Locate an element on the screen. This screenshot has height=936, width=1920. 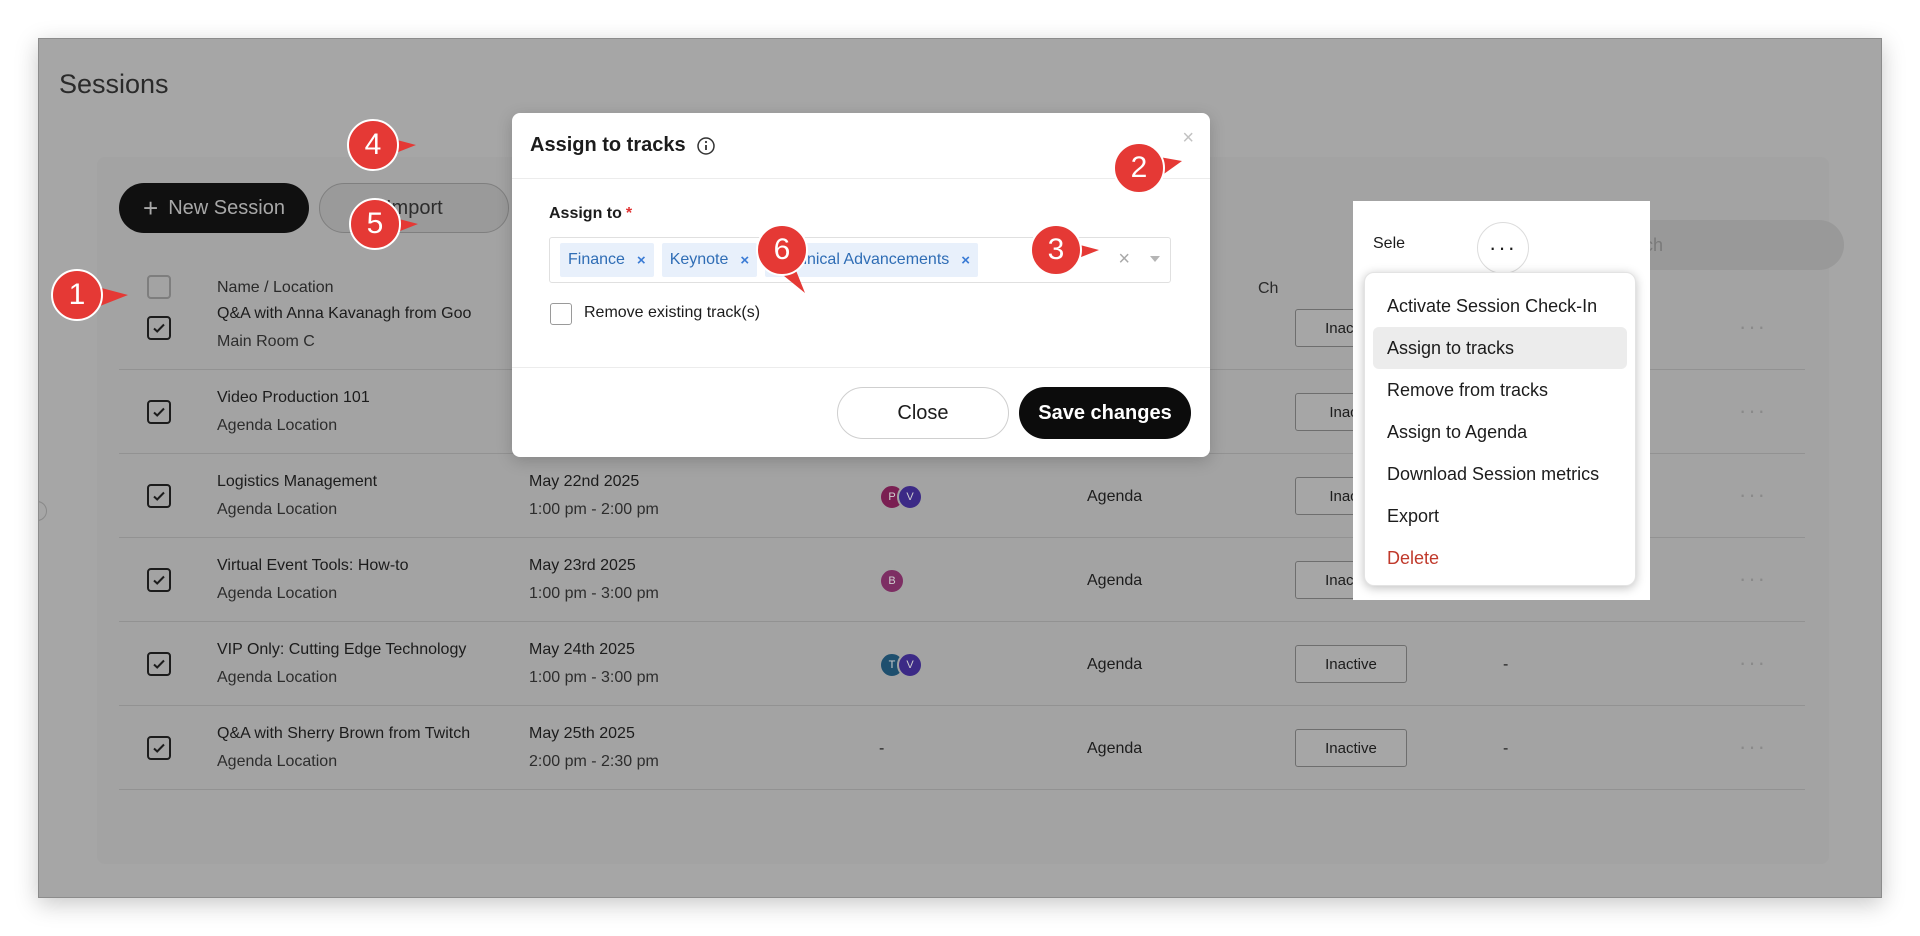
session-name: Logistics Management is located at coordinates (297, 482).